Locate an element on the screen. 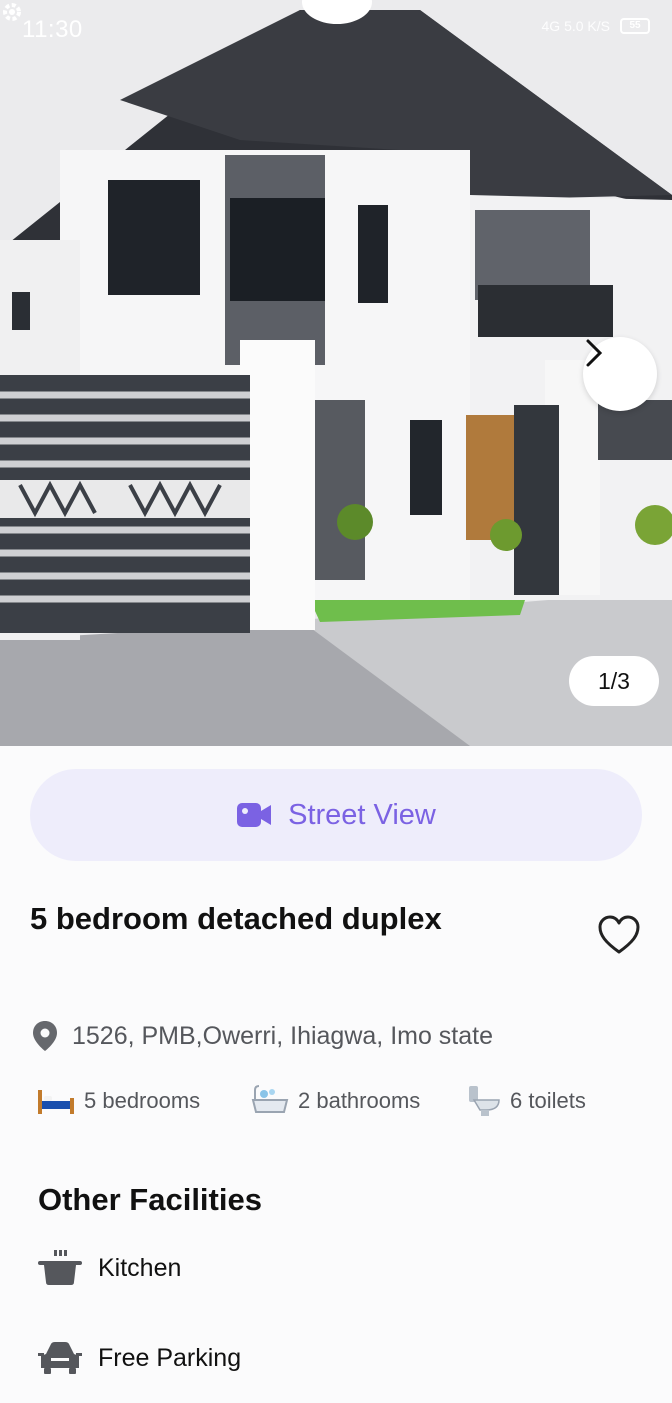  video-camera-icon is located at coordinates (254, 815).